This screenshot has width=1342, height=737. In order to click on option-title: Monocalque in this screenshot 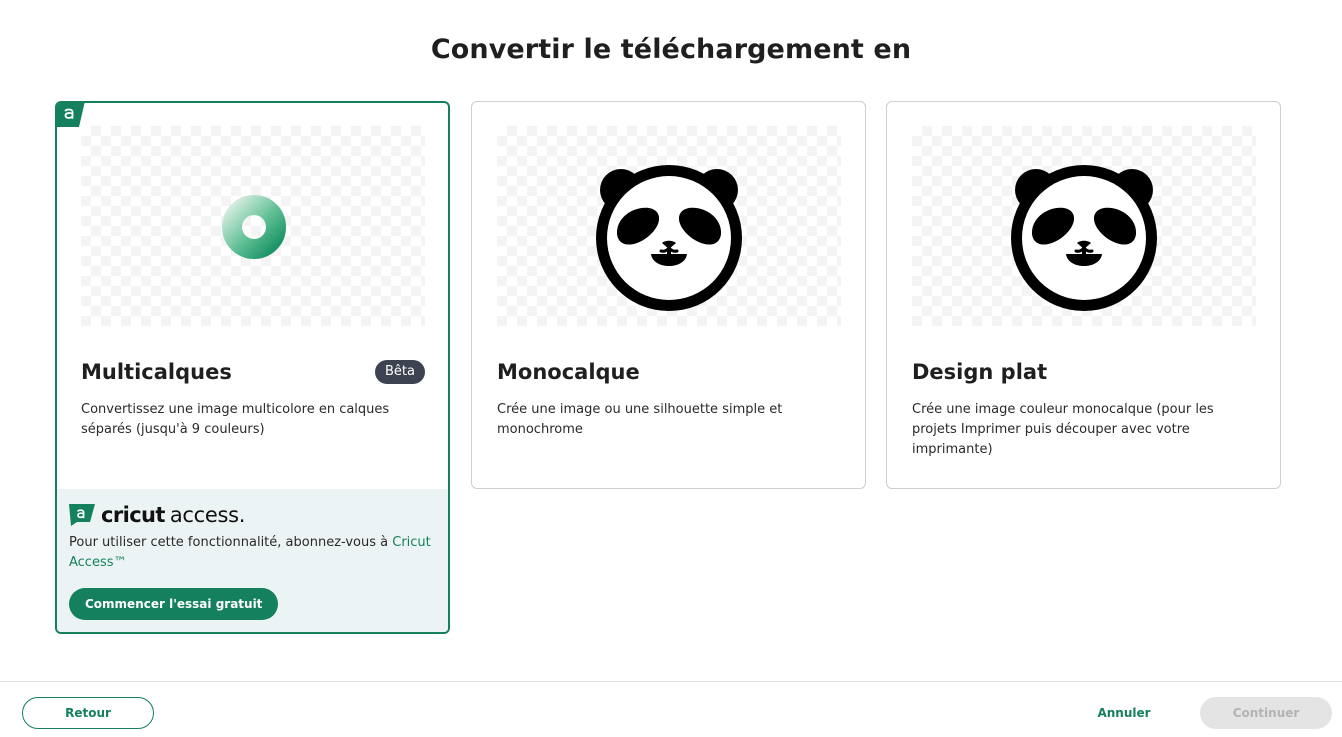, I will do `click(568, 372)`.